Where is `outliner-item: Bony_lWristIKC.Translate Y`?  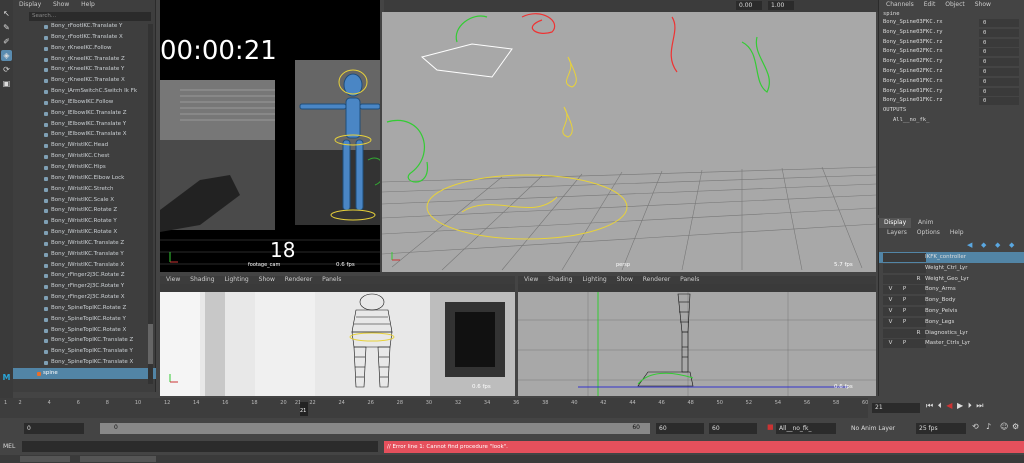
outliner-item: Bony_lWristIKC.Translate Y is located at coordinates (84, 254).